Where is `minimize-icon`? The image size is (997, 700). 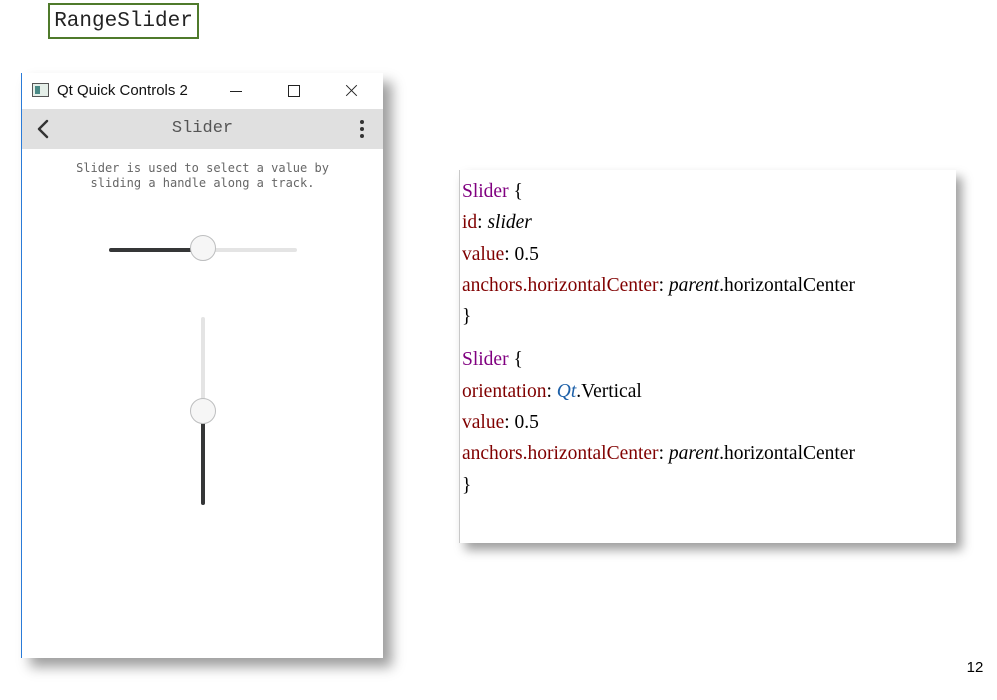
minimize-icon is located at coordinates (236, 91).